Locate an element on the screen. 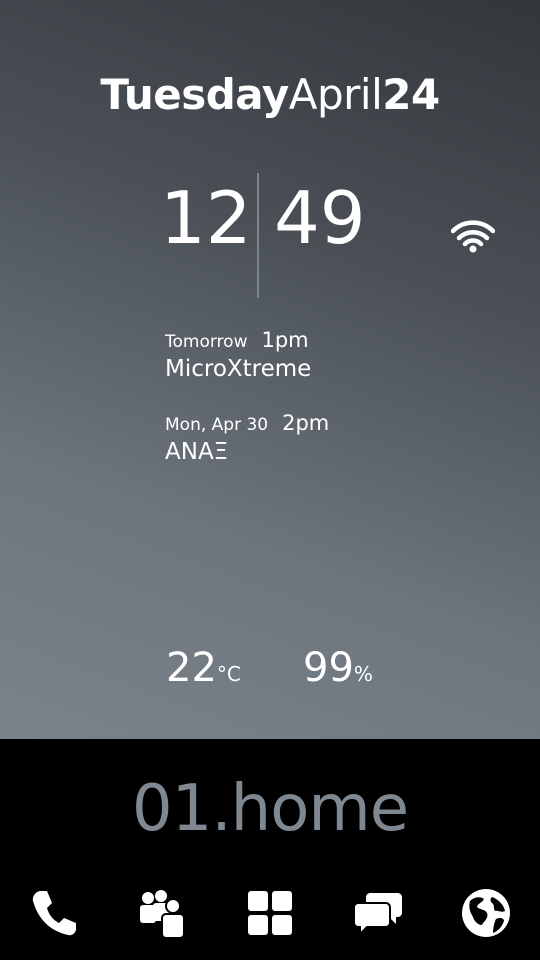 The width and height of the screenshot is (540, 960). clock-hours: 12 is located at coordinates (206, 218).